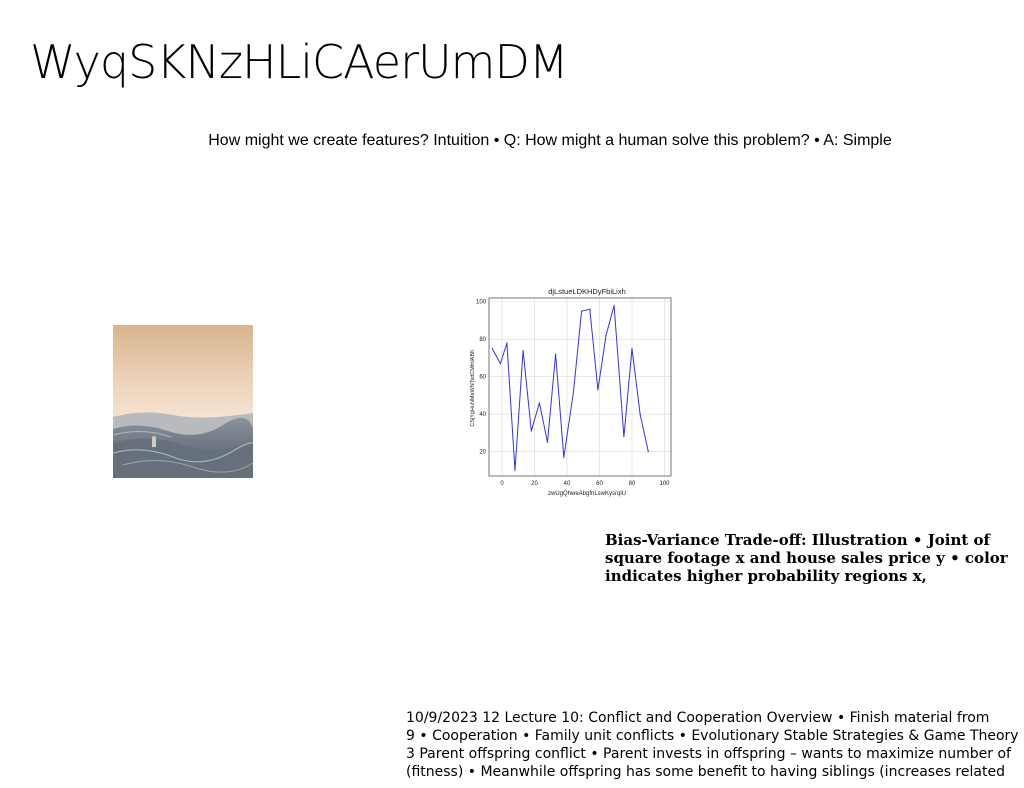 The height and width of the screenshot is (788, 1024). Describe the element at coordinates (534, 484) in the screenshot. I see `x-tick-label: 20` at that location.